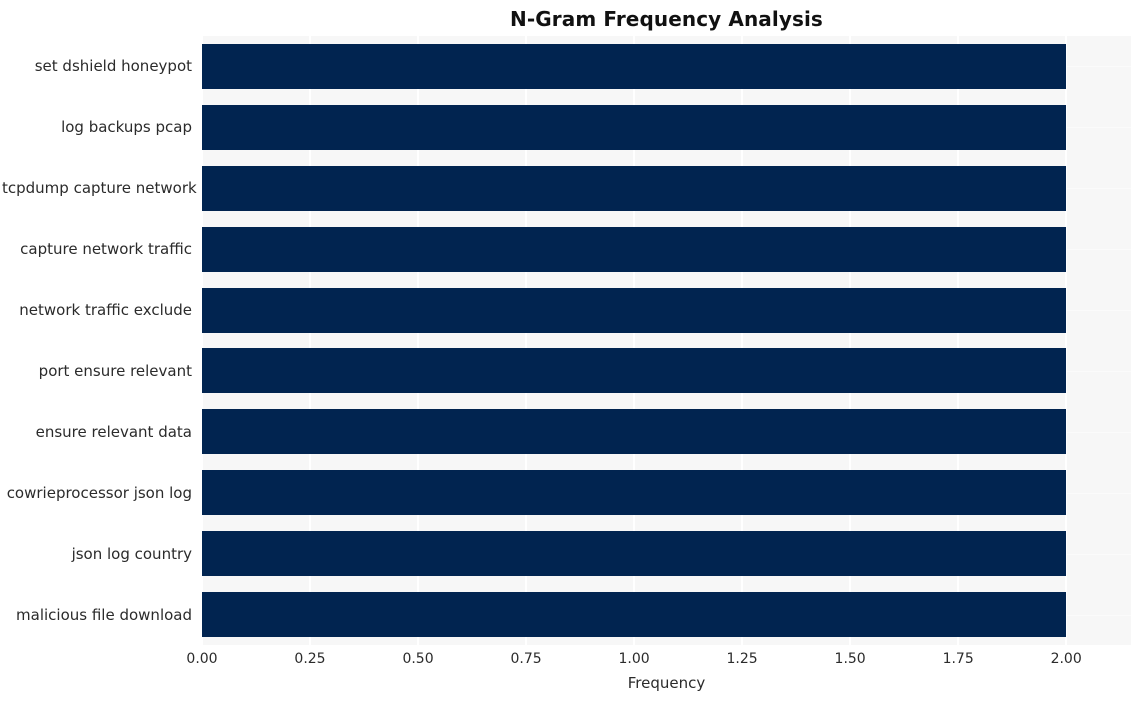  I want to click on x-axis-tick-labels: 0.00 0.25 0.50 0.75 1.00 1.25 1.50 1.75 2.00, so click(570, 661).